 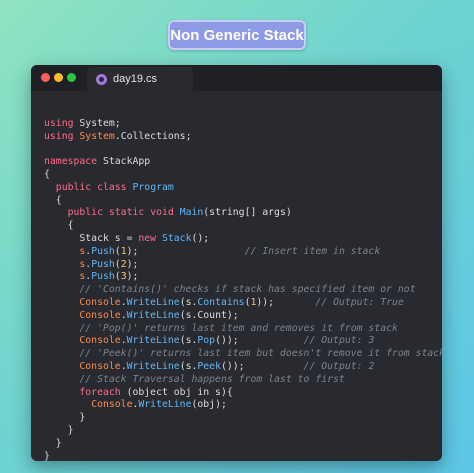 I want to click on code-token: (s.Count);, so click(x=209, y=315).